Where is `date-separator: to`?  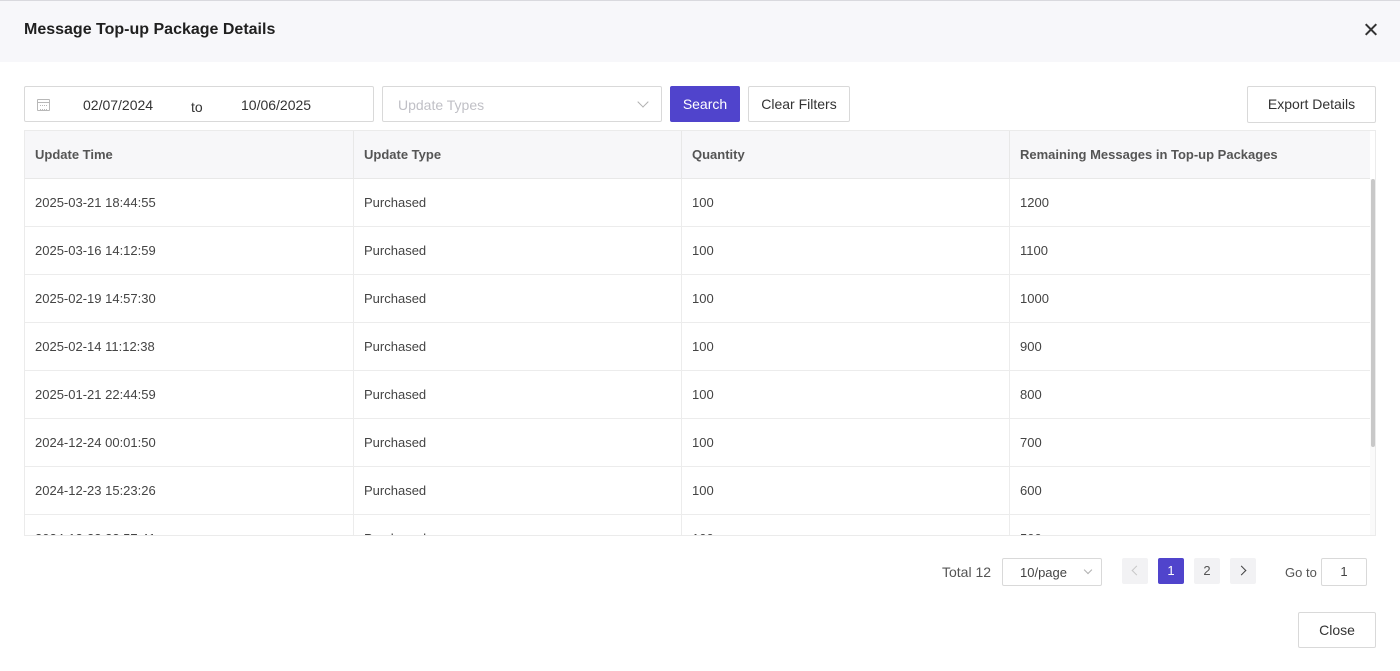
date-separator: to is located at coordinates (197, 107).